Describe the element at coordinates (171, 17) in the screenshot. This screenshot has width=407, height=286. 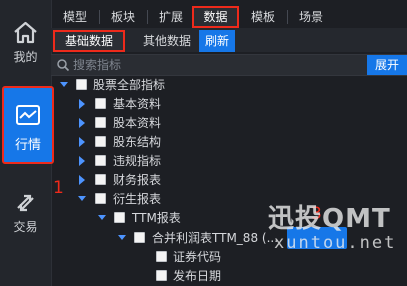
I see `tab-extend: 扩展` at that location.